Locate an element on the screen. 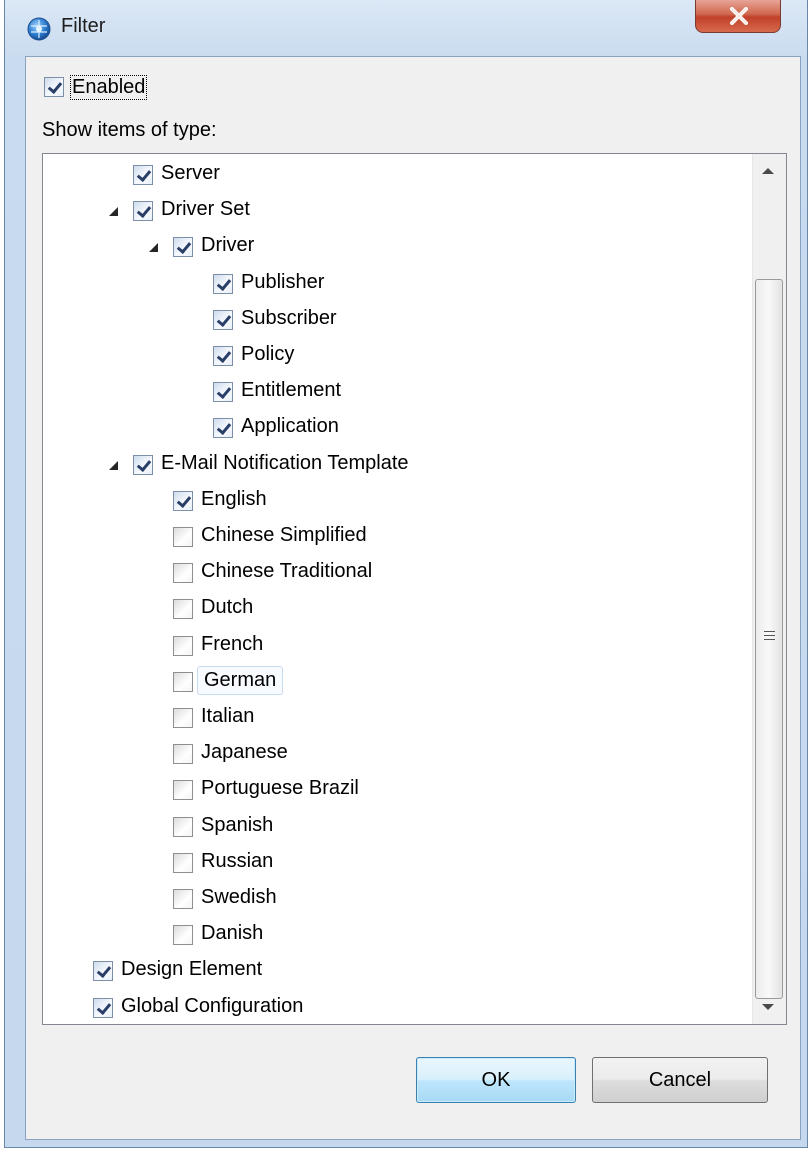  tree-item-label: Chinese Simplified is located at coordinates (284, 535).